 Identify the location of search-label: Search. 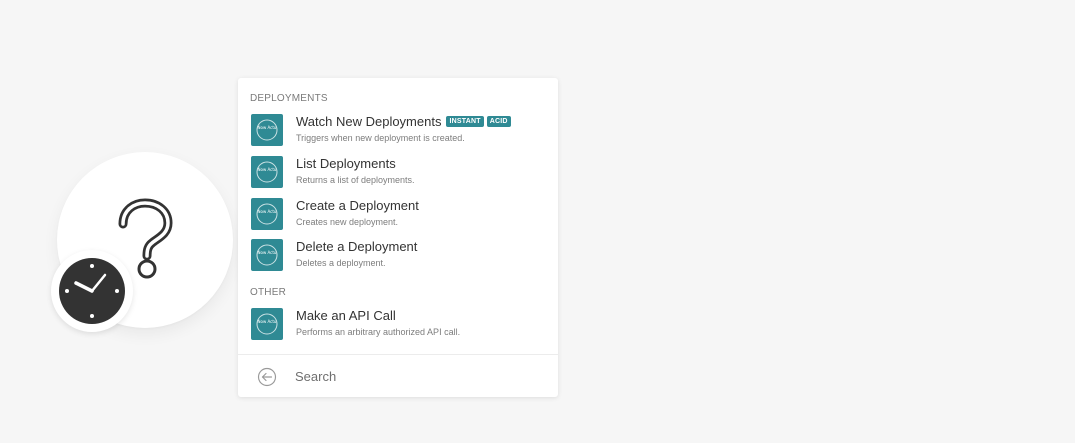
(316, 376).